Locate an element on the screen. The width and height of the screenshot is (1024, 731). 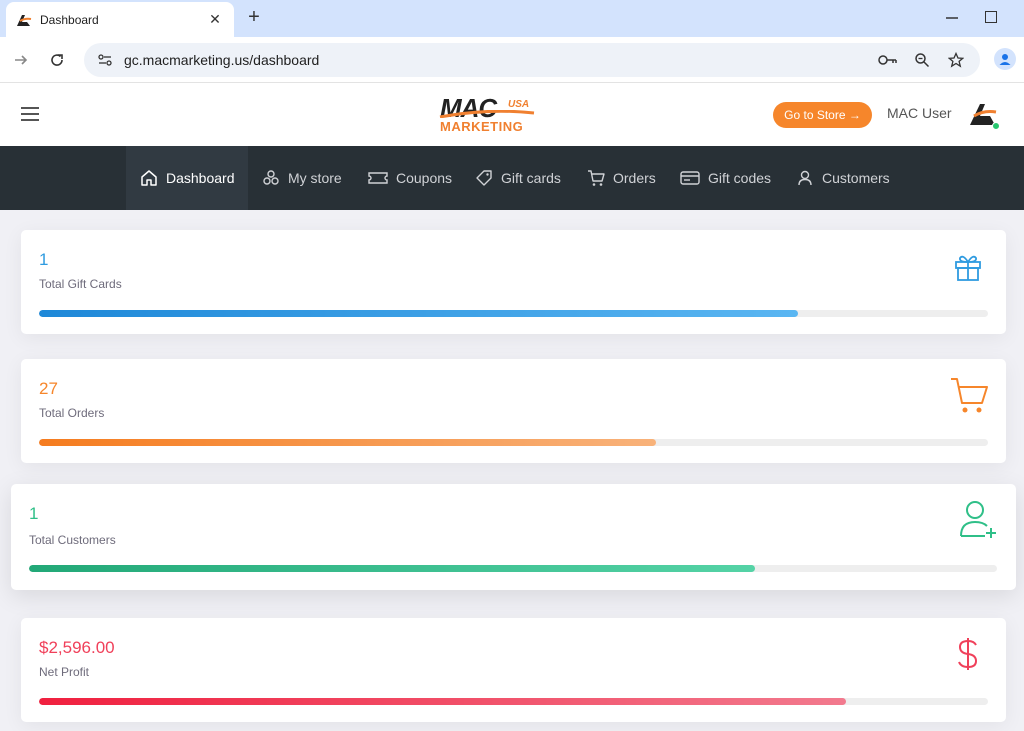
customers-progress-track is located at coordinates (513, 568).